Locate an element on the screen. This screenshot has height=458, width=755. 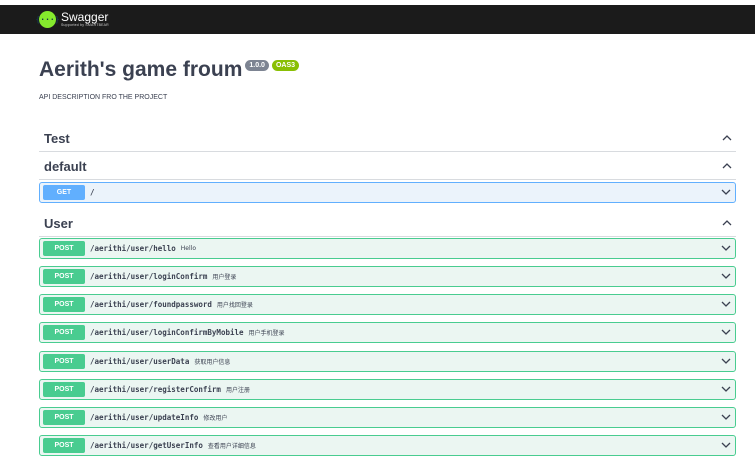
operation-path: /aerithi/user/getUserInfo is located at coordinates (146, 445).